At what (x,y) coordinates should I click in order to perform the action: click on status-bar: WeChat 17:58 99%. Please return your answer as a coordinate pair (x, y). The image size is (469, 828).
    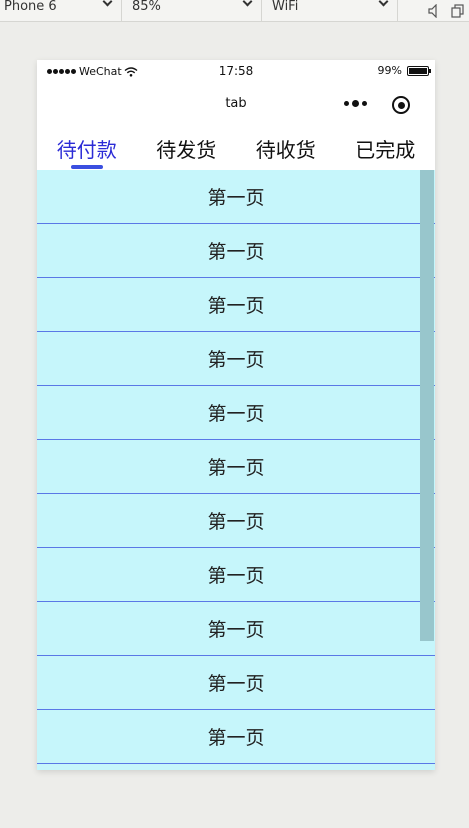
    Looking at the image, I should click on (236, 71).